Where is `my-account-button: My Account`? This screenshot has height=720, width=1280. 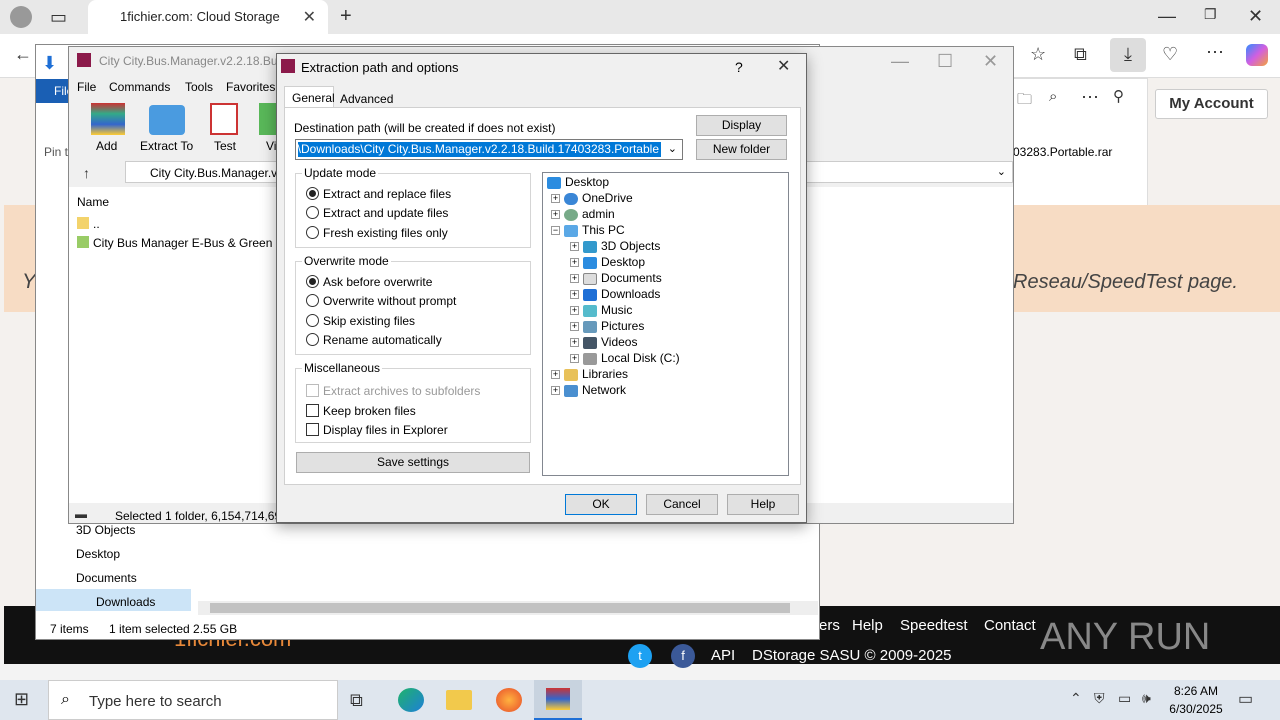 my-account-button: My Account is located at coordinates (1211, 104).